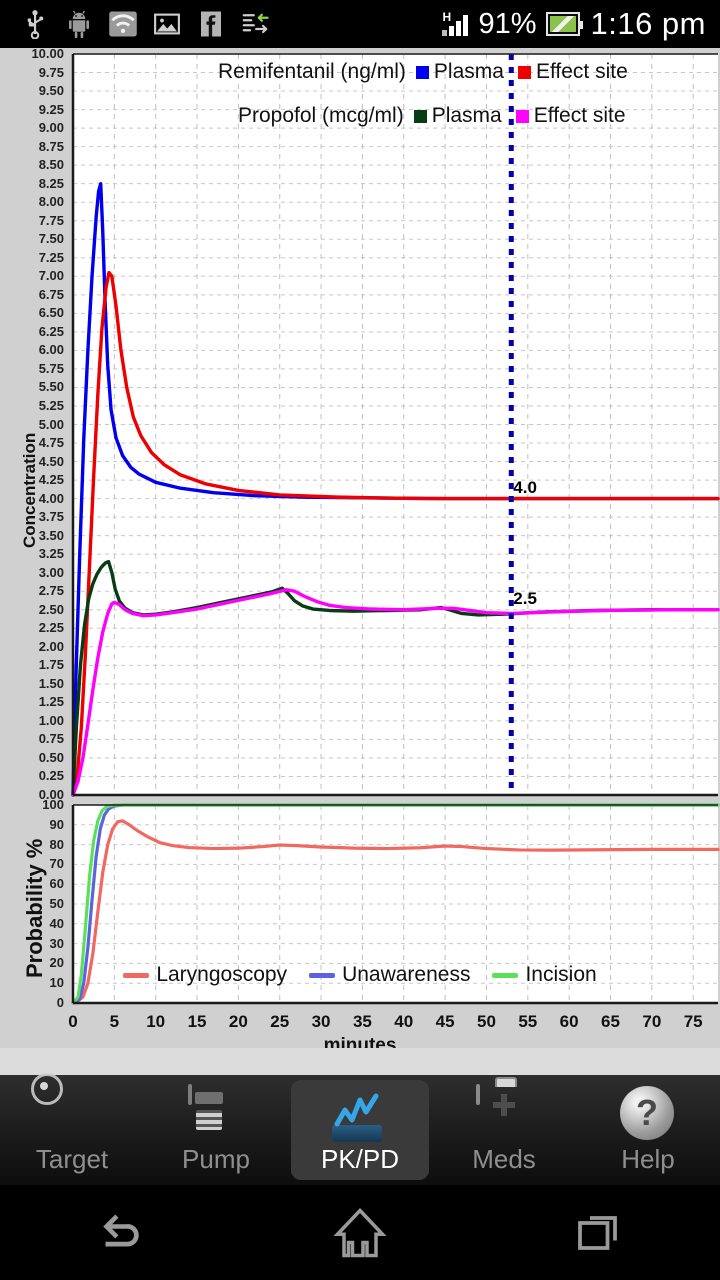 The height and width of the screenshot is (1280, 720). I want to click on back-button, so click(120, 1232).